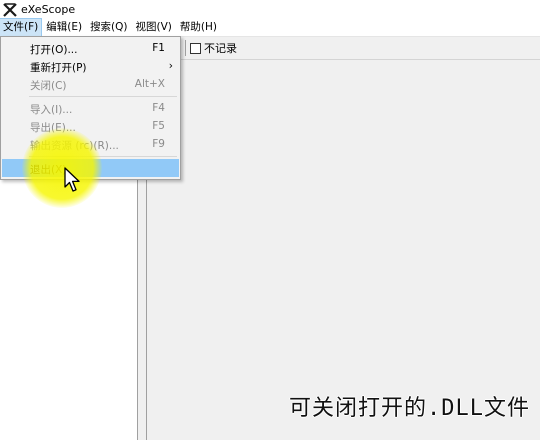  I want to click on menu-item-export-rc: 输出资源 (rc)(R)... F9, so click(90, 144).